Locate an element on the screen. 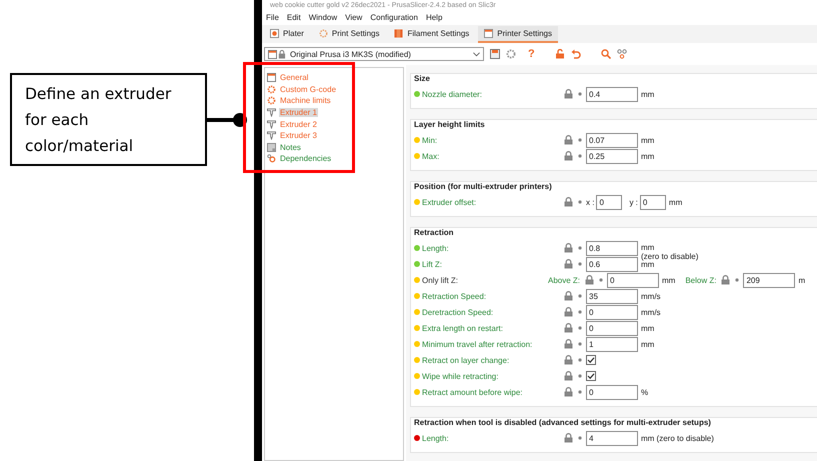 The height and width of the screenshot is (461, 817). hint-text: (zero to disable) is located at coordinates (669, 256).